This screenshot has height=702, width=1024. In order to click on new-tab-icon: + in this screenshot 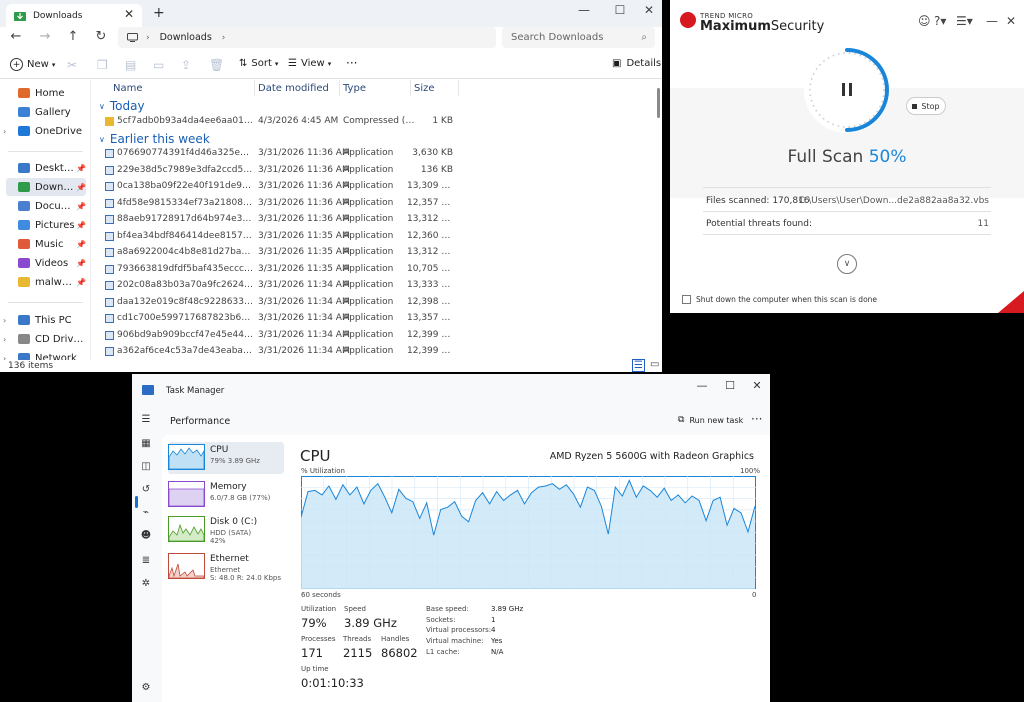, I will do `click(159, 13)`.